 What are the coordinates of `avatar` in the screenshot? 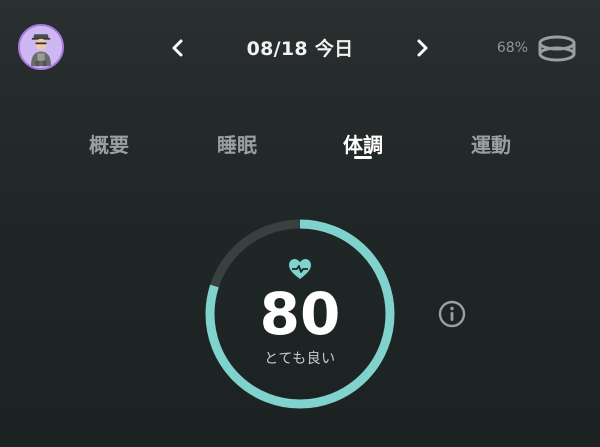 It's located at (41, 47).